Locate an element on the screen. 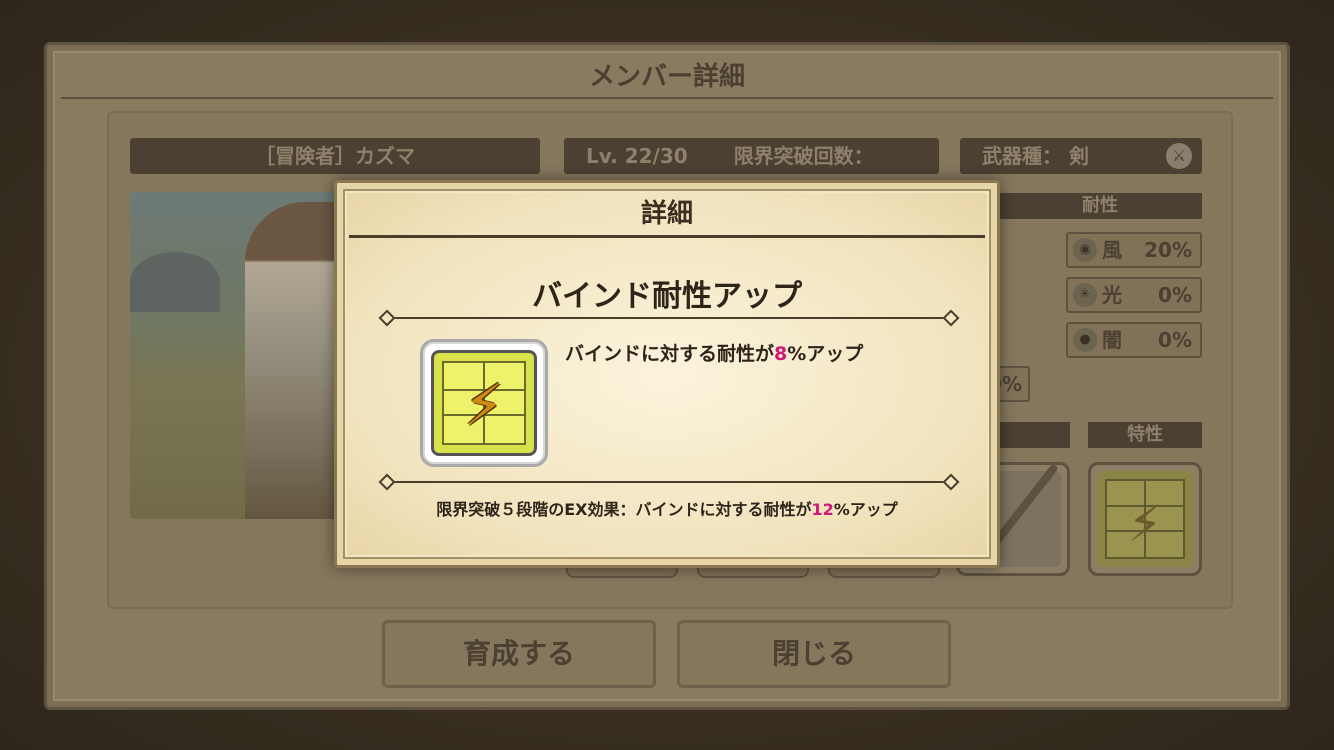 The width and height of the screenshot is (1334, 750). sword-icon: ⚔ is located at coordinates (1179, 156).